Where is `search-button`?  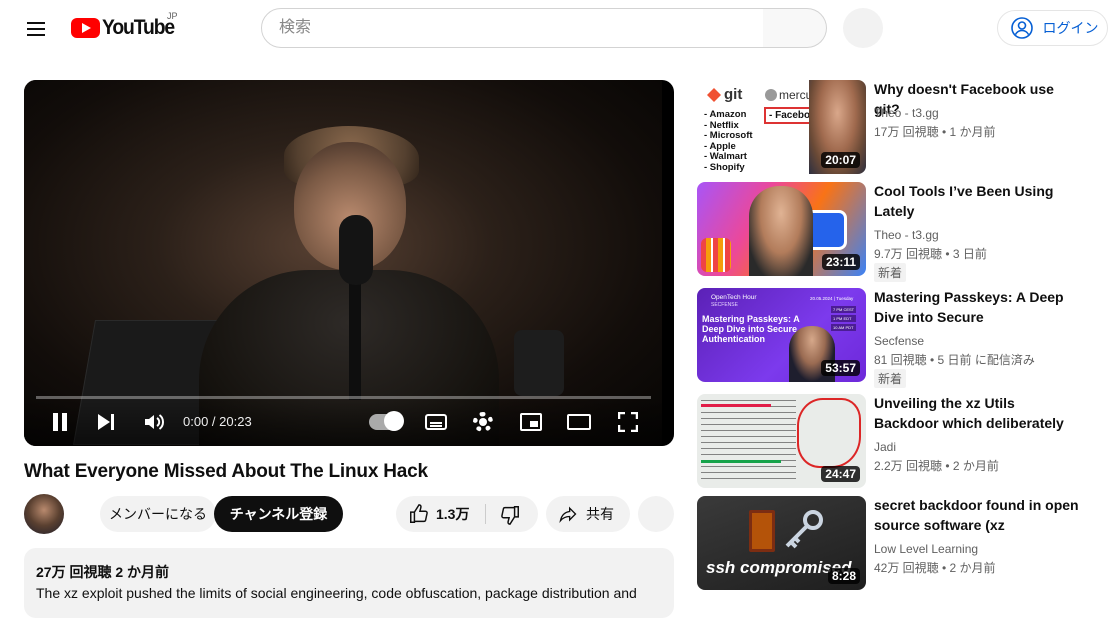
search-button is located at coordinates (795, 28).